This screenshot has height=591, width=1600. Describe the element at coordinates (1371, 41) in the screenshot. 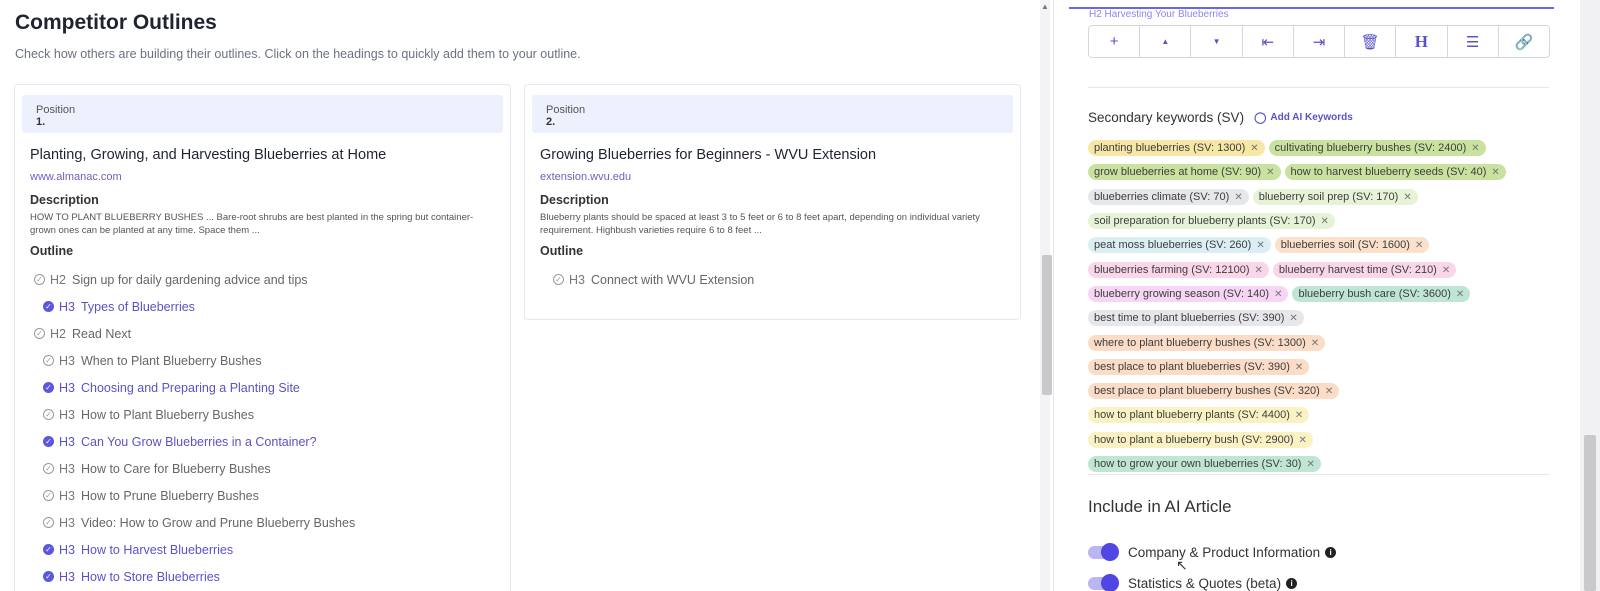

I see `trash-button: 🗑` at that location.